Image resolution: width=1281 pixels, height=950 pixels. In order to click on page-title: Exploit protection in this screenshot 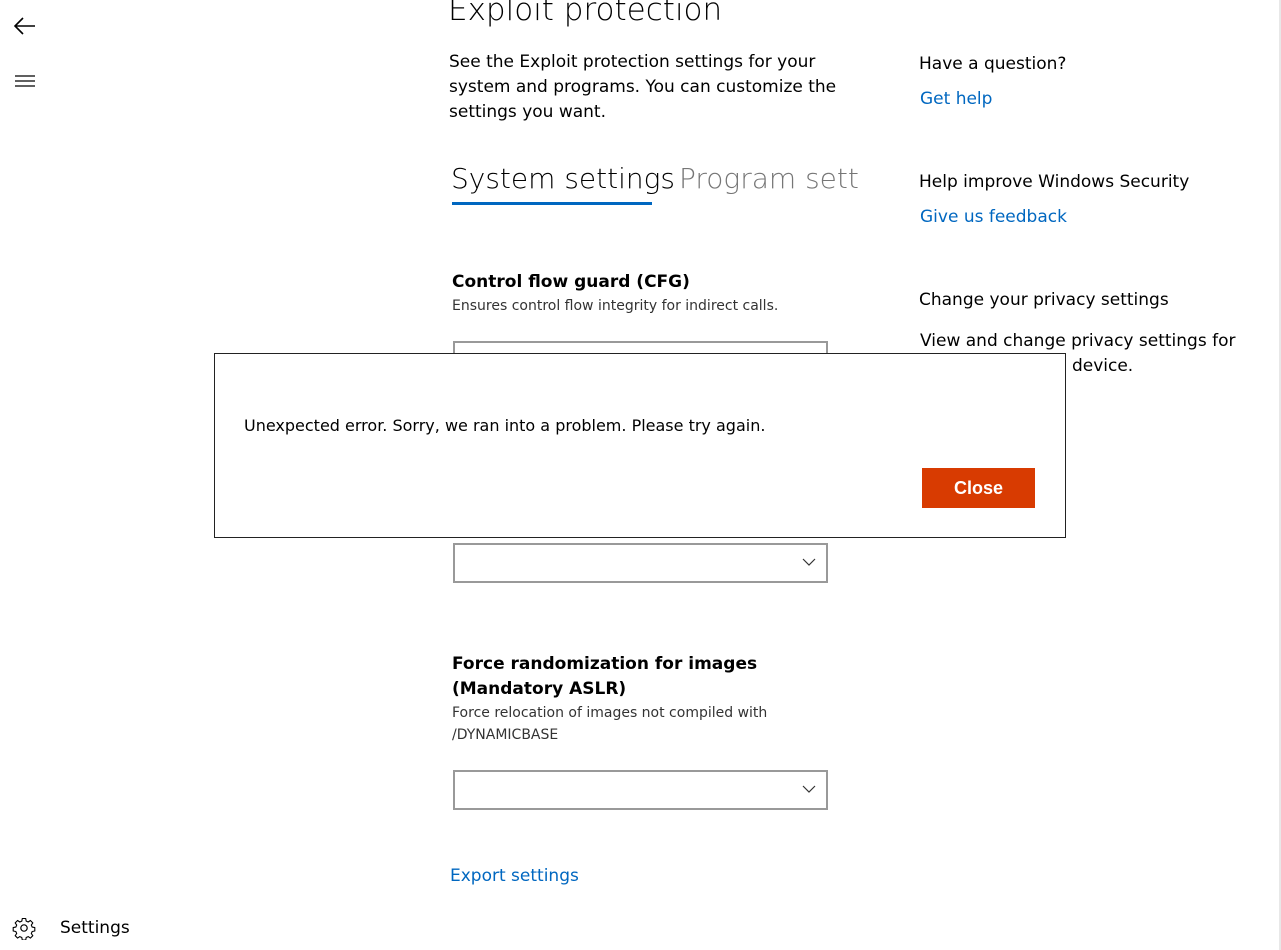, I will do `click(585, 14)`.